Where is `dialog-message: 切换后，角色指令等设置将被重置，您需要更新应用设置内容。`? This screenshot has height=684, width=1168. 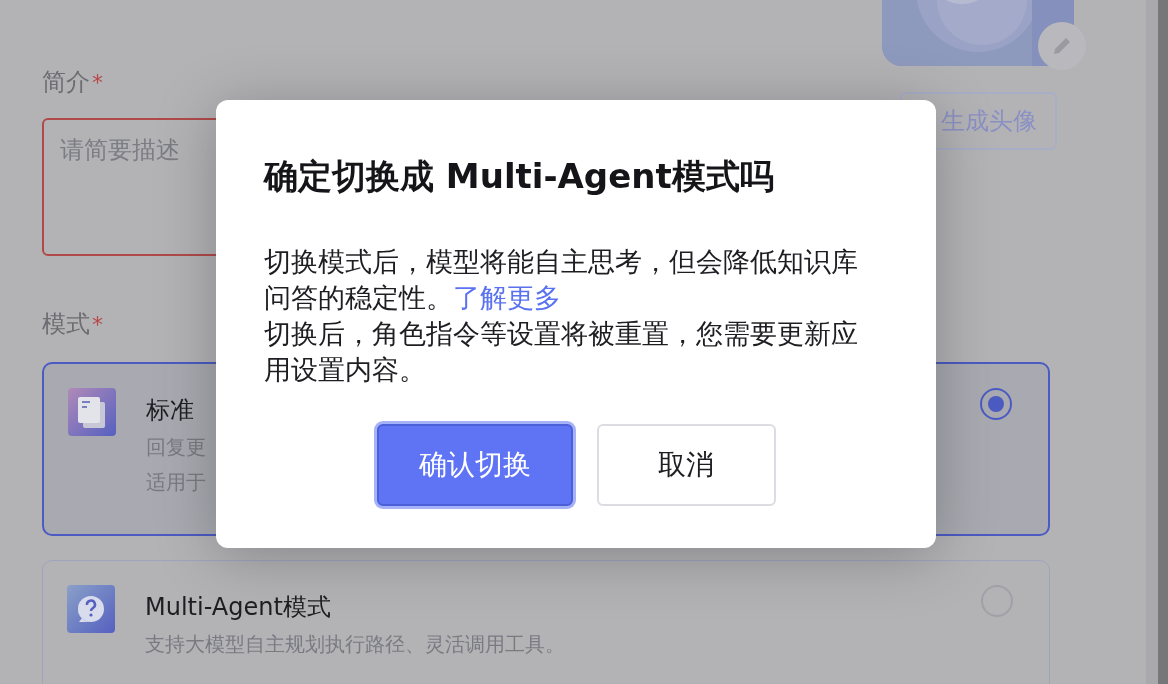 dialog-message: 切换后，角色指令等设置将被重置，您需要更新应用设置内容。 is located at coordinates (561, 352).